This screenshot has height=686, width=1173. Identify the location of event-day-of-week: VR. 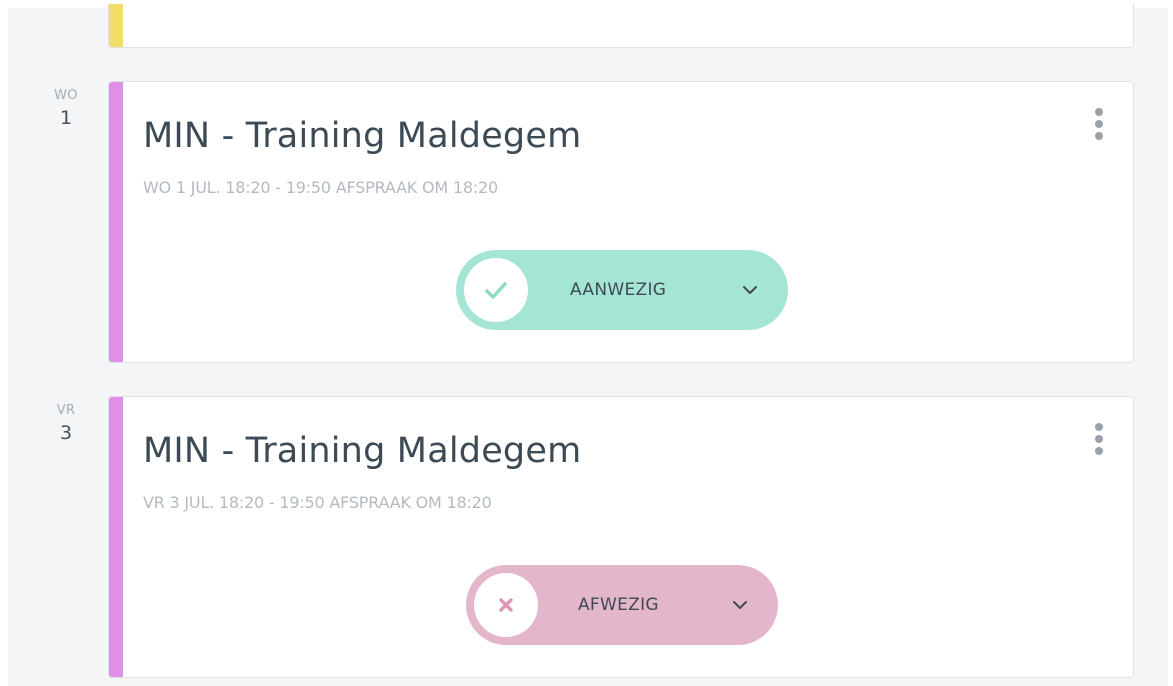
(66, 410).